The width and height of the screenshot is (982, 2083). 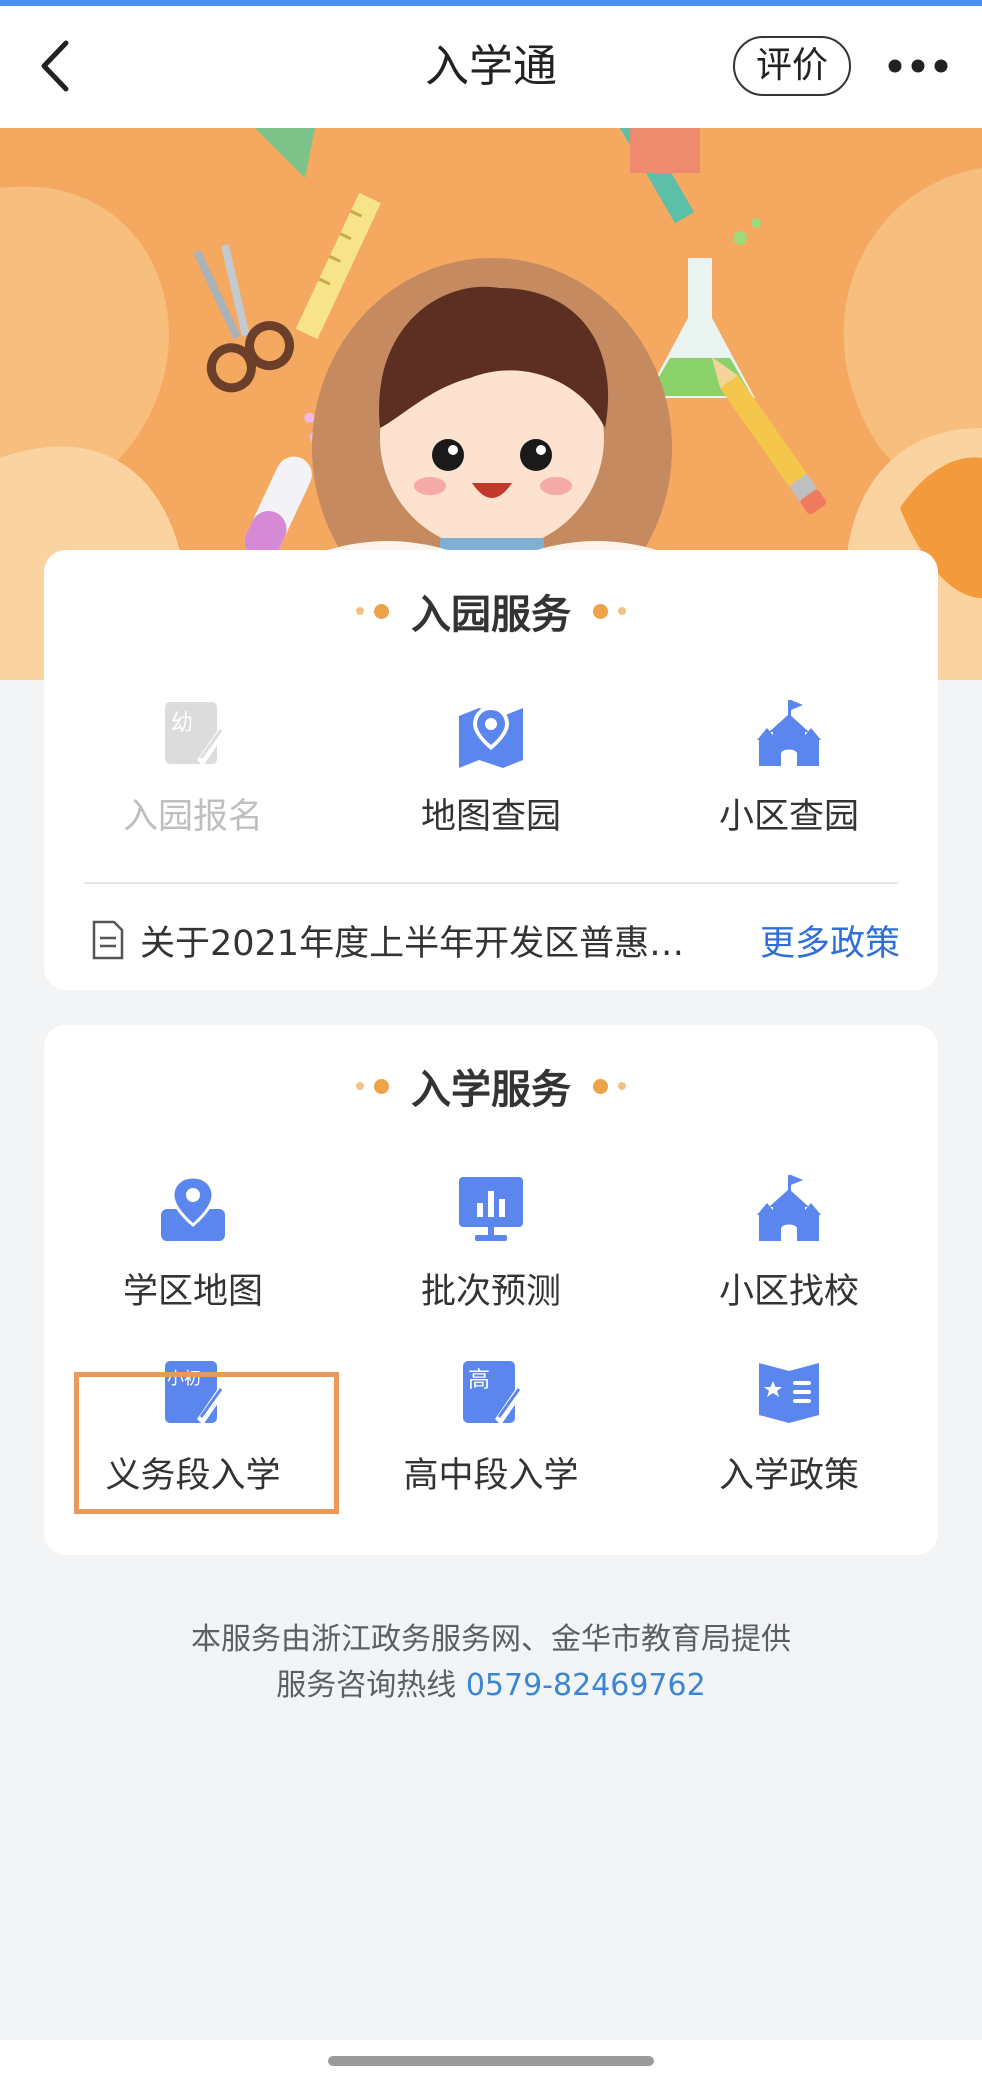 I want to click on more-button, so click(x=918, y=66).